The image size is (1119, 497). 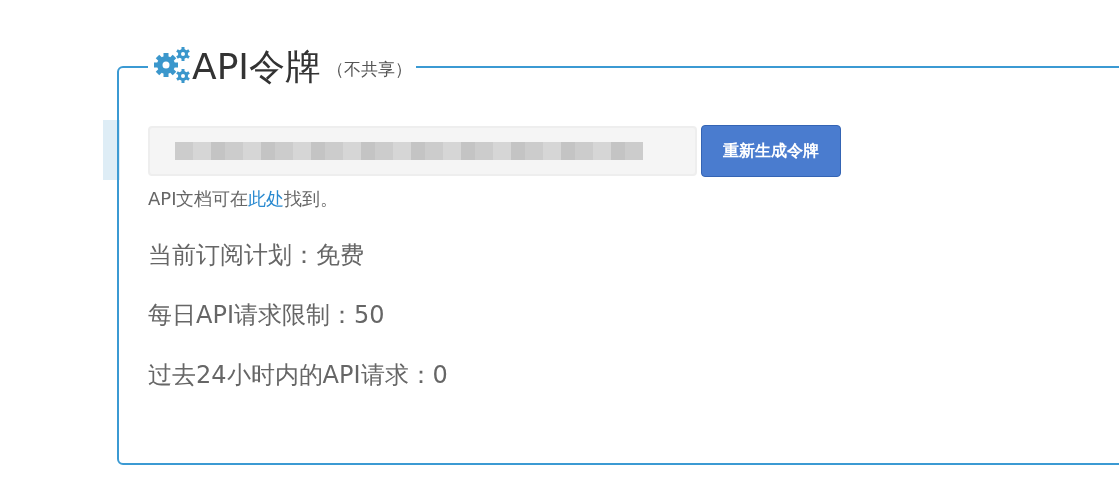 I want to click on docs-note: API文档可在此处找到。, so click(x=244, y=199).